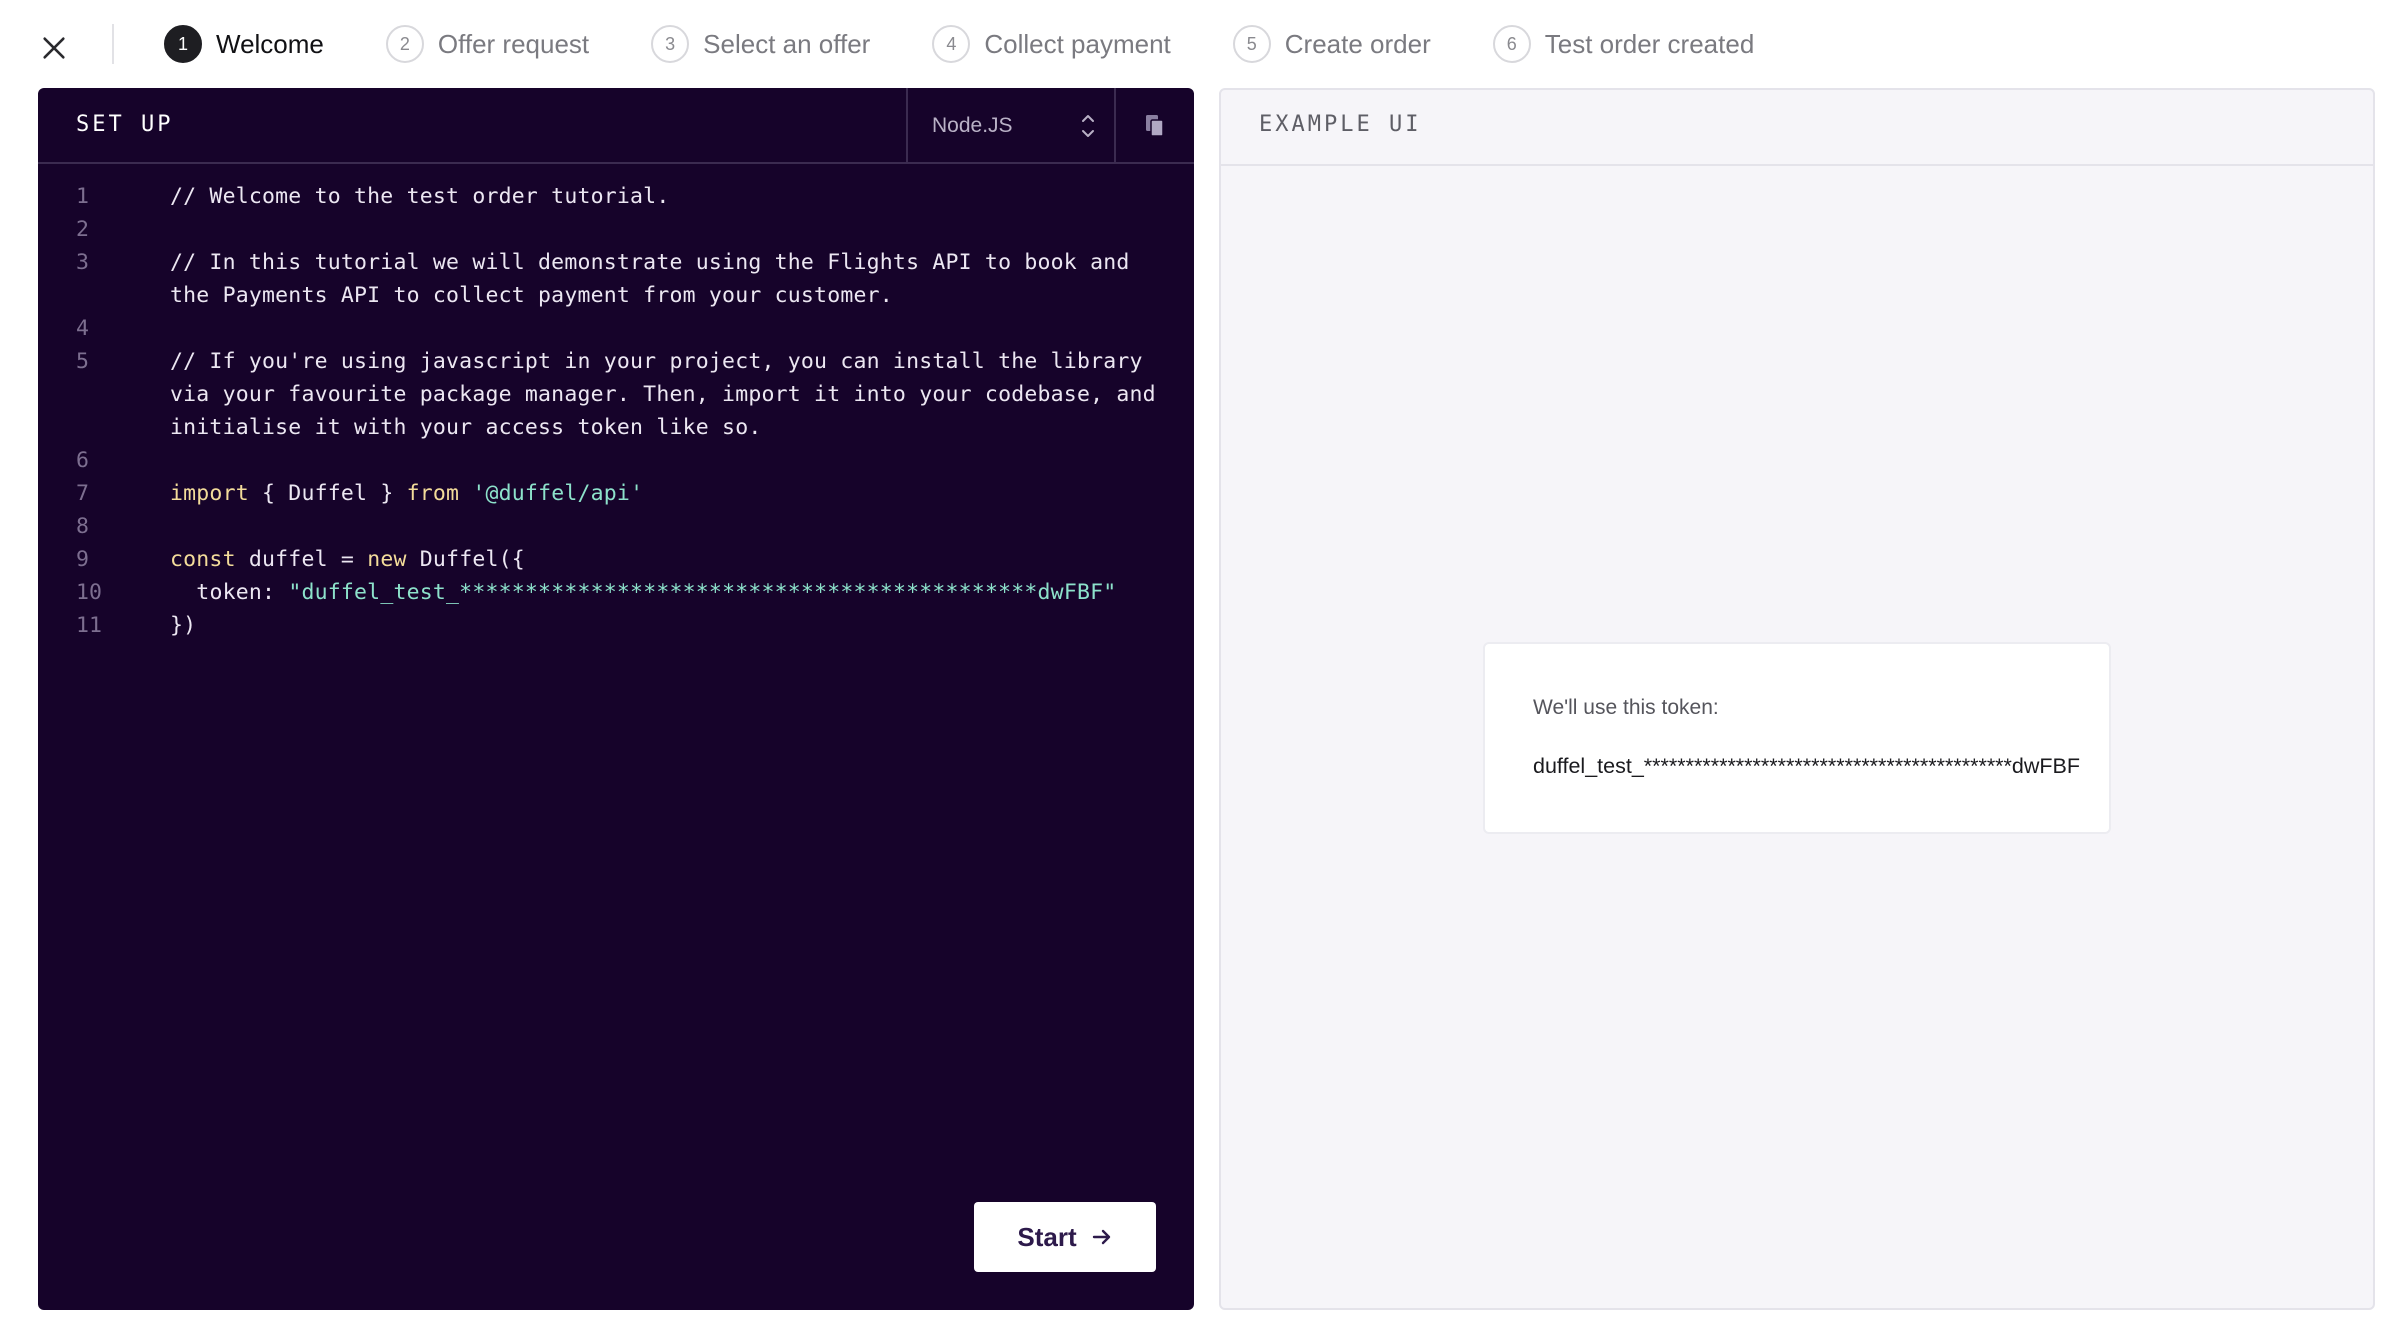 The height and width of the screenshot is (1340, 2400). Describe the element at coordinates (1077, 43) in the screenshot. I see `step-label: Collect payment` at that location.